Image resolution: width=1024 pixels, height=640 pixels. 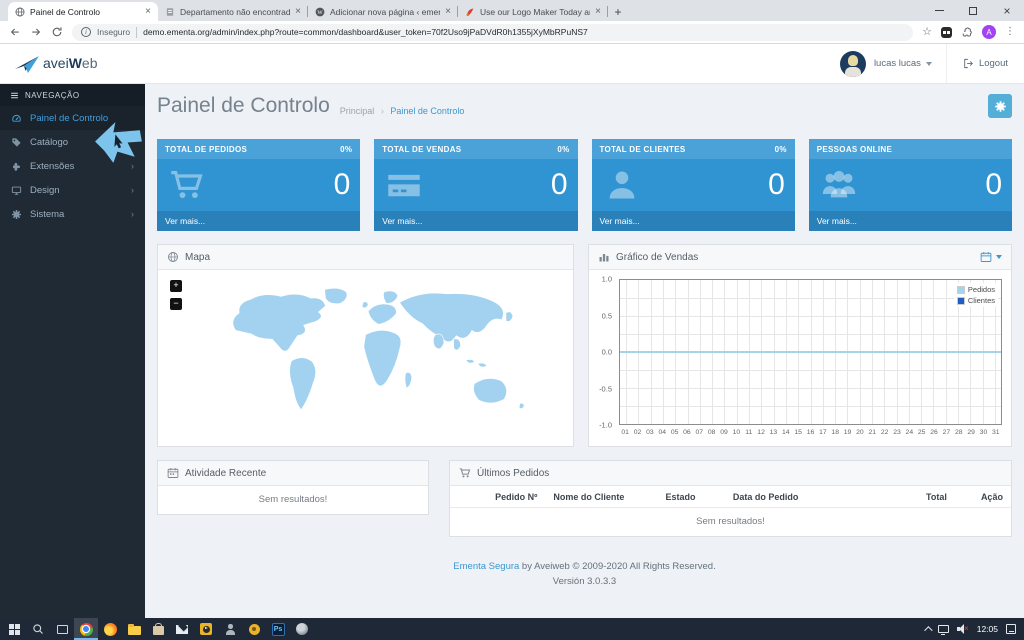 I want to click on user-menu: lucas lucas, so click(x=910, y=63).